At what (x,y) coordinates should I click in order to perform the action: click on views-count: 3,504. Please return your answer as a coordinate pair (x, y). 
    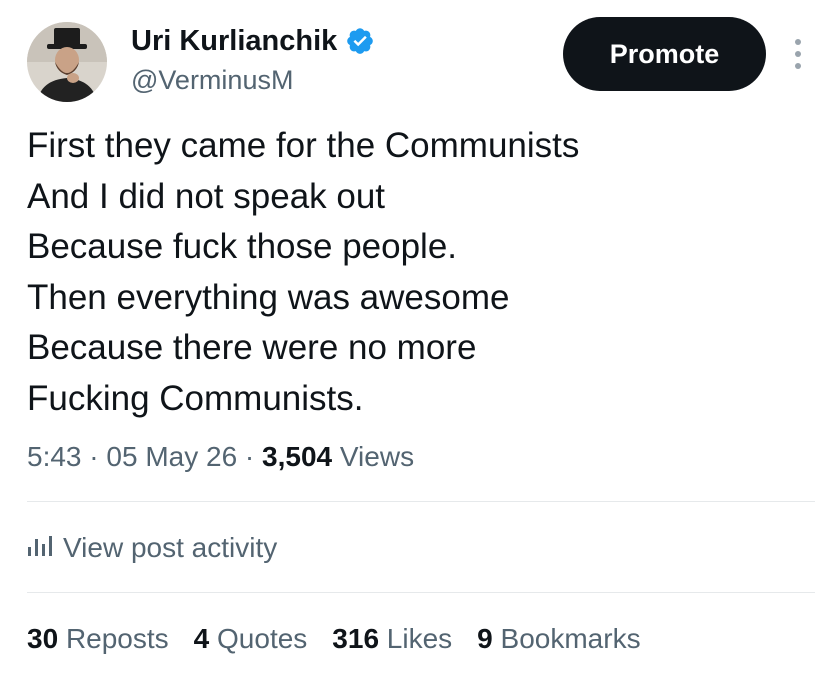
    Looking at the image, I should click on (297, 456).